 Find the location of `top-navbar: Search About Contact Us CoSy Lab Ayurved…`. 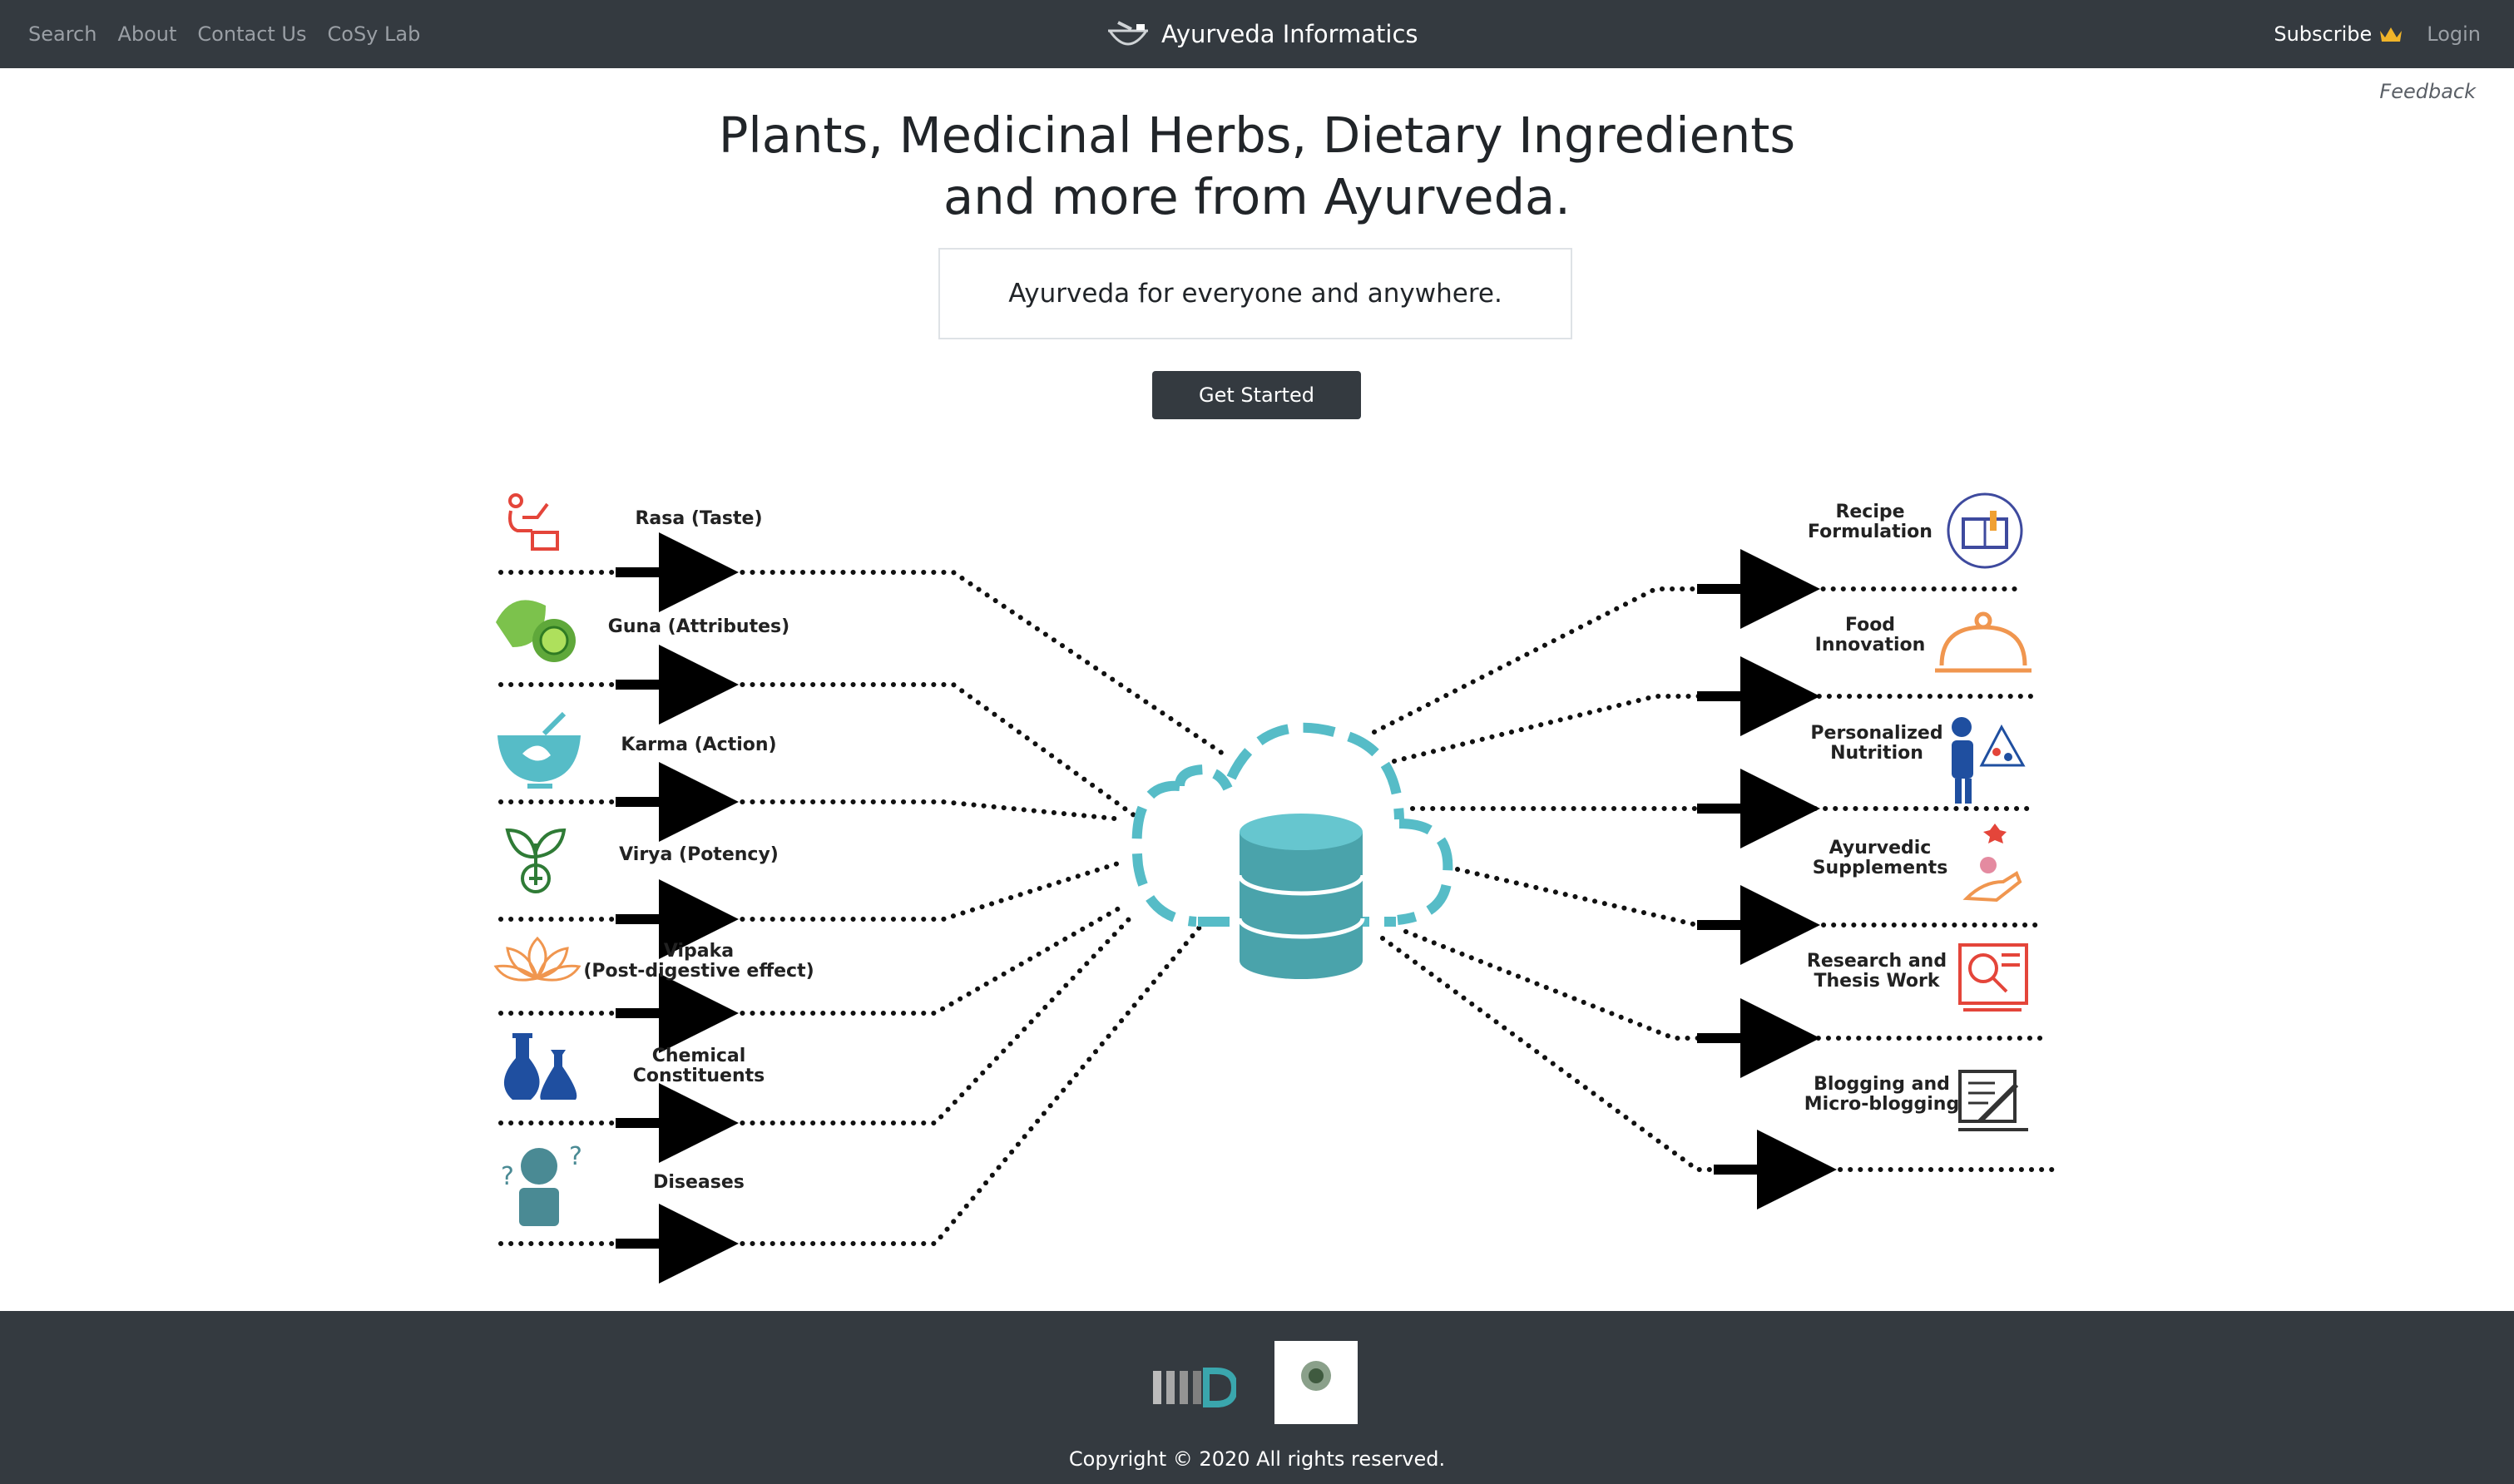

top-navbar: Search About Contact Us CoSy Lab Ayurved… is located at coordinates (1257, 34).